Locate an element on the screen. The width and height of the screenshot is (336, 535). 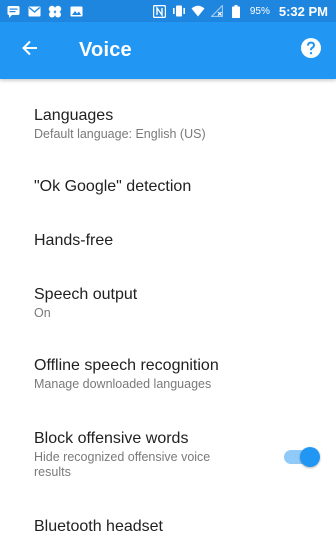
setting-title: Speech output is located at coordinates (86, 294).